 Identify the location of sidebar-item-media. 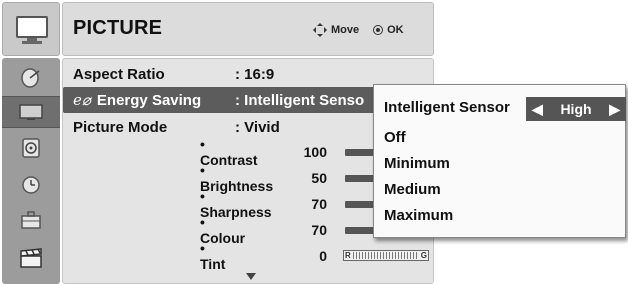
(31, 258).